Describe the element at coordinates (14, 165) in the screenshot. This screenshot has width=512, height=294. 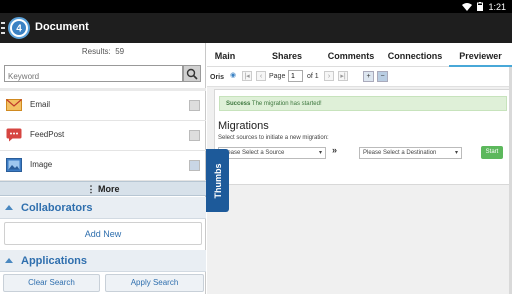
I see `image-icon` at that location.